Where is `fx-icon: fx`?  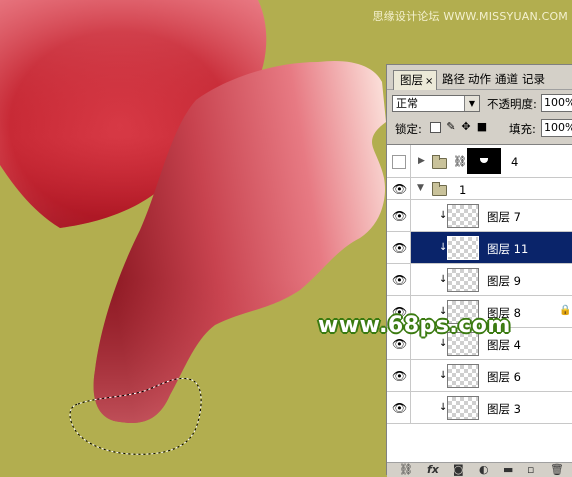 fx-icon: fx is located at coordinates (433, 470).